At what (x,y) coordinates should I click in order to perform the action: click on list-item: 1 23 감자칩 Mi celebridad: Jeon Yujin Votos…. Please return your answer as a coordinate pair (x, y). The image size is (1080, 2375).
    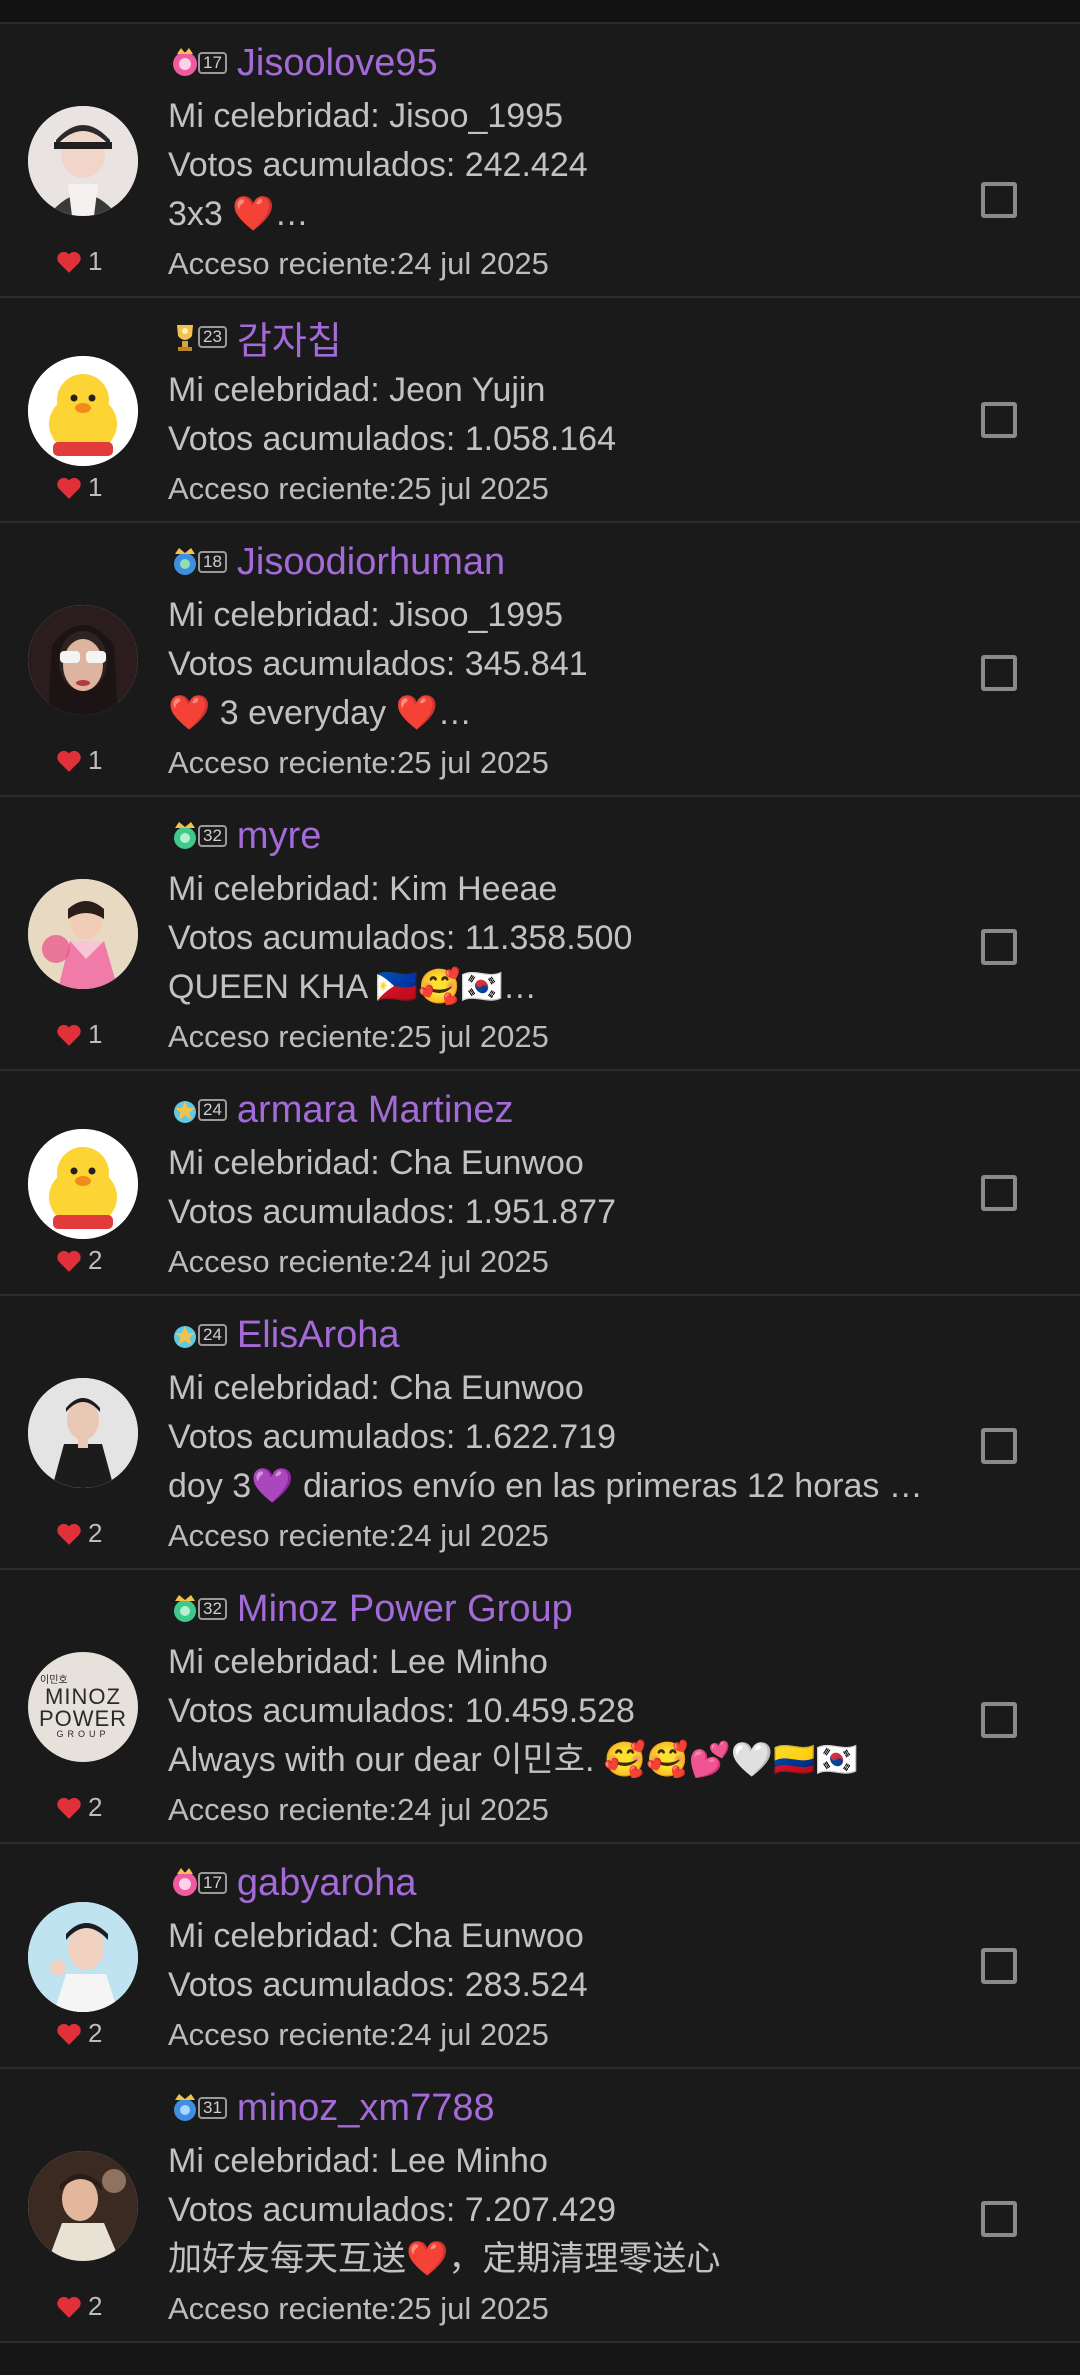
    Looking at the image, I should click on (540, 410).